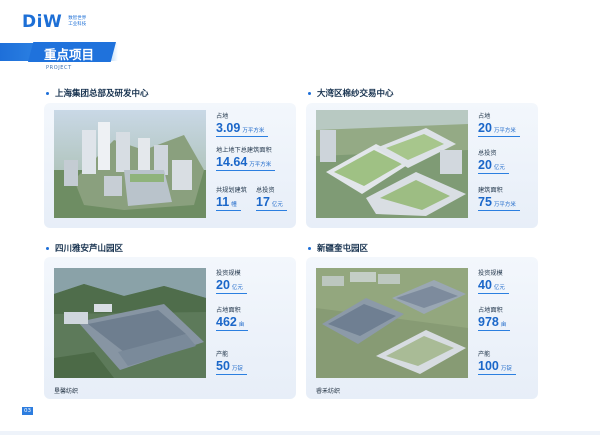 This screenshot has width=600, height=435. I want to click on stat-label: 建筑面积, so click(490, 190).